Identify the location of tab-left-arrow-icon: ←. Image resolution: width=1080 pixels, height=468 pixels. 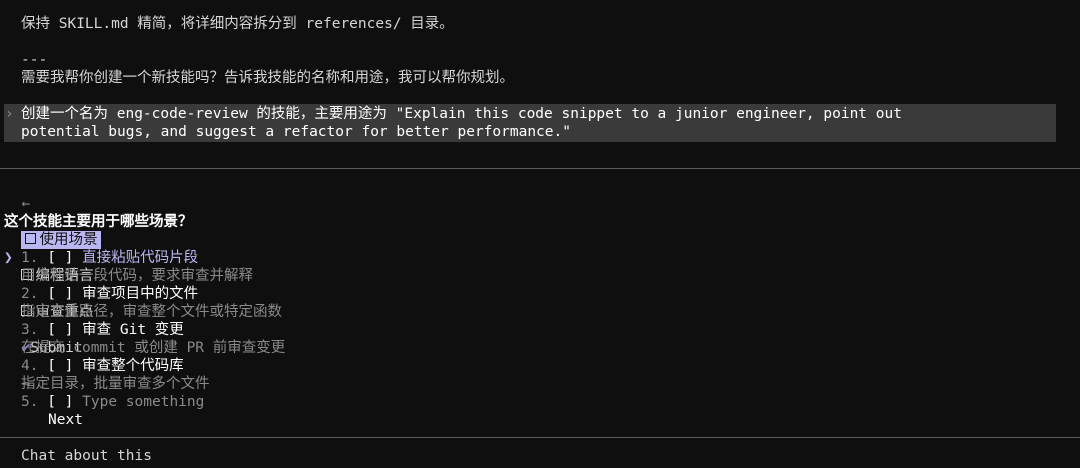
(25, 204).